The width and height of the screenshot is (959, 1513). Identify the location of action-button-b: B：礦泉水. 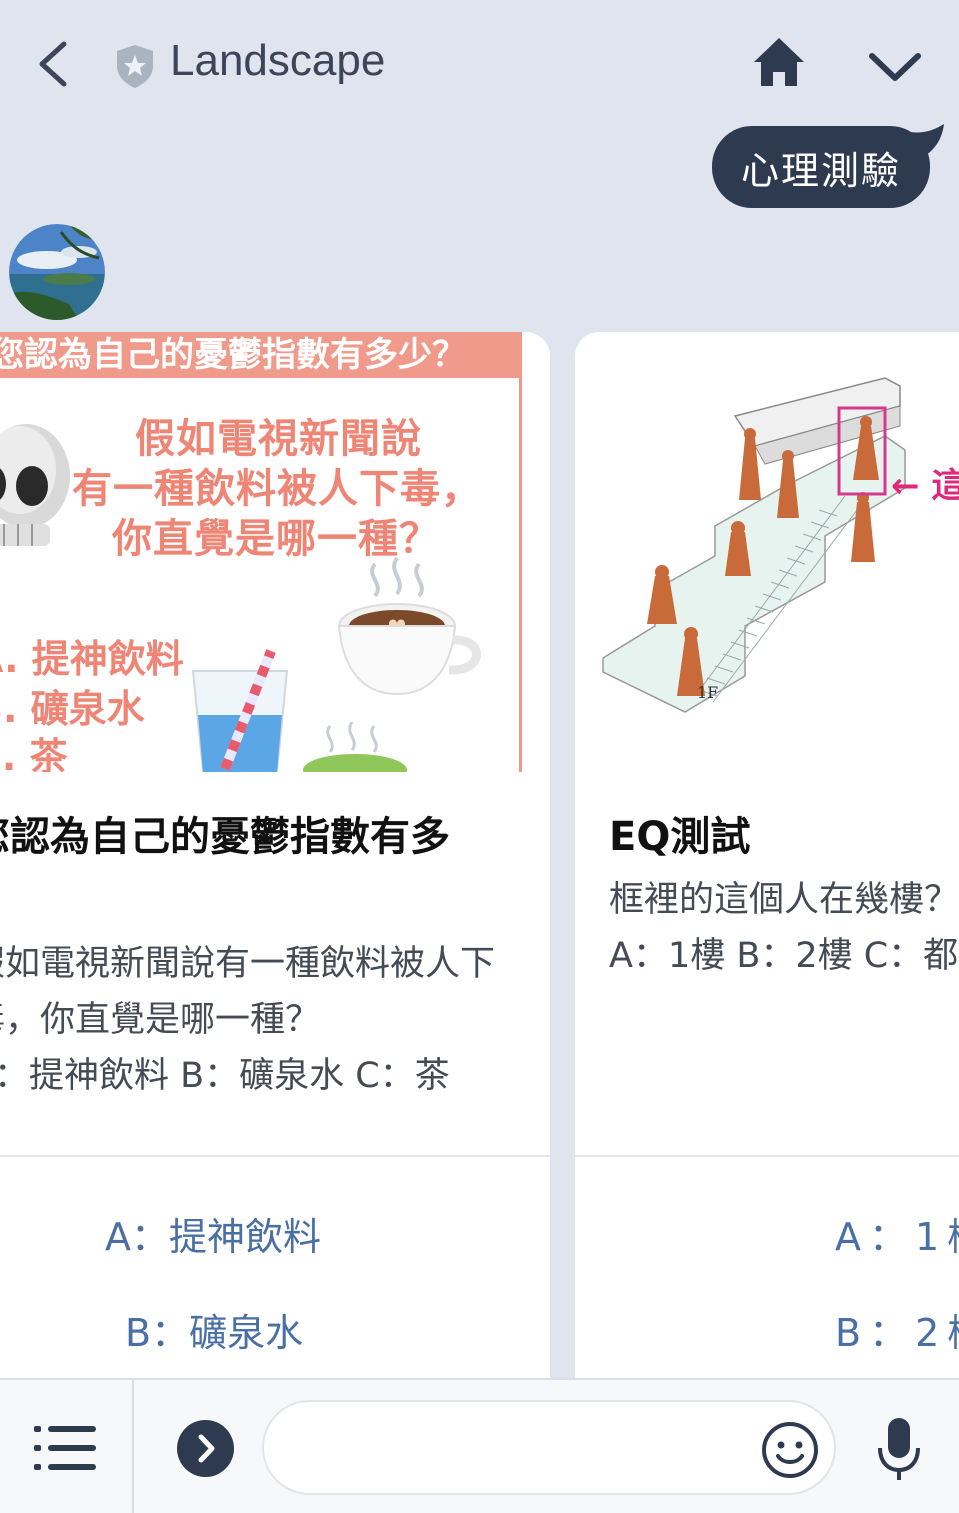
(214, 1329).